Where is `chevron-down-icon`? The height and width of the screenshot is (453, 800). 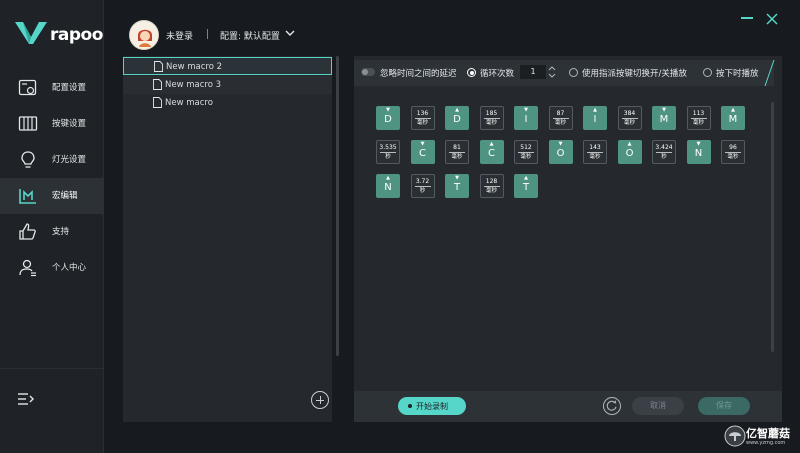
chevron-down-icon is located at coordinates (290, 33).